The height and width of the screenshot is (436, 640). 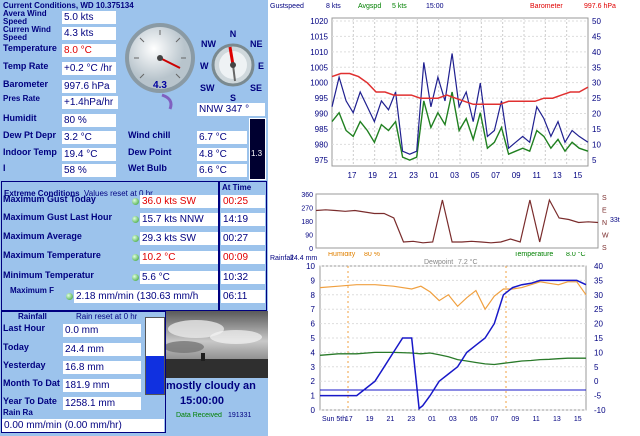 I want to click on y-left-tick: 0, so click(x=313, y=410).